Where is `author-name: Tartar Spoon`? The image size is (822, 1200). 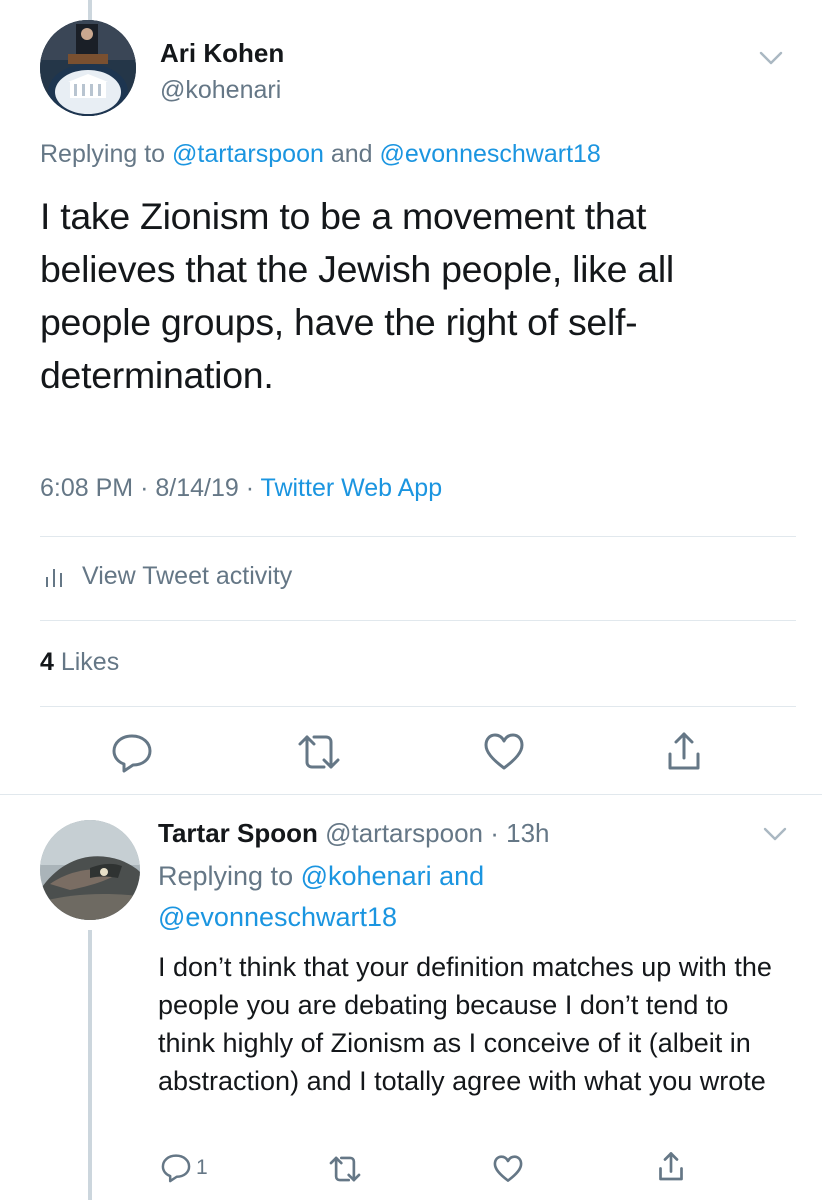
author-name: Tartar Spoon is located at coordinates (238, 833).